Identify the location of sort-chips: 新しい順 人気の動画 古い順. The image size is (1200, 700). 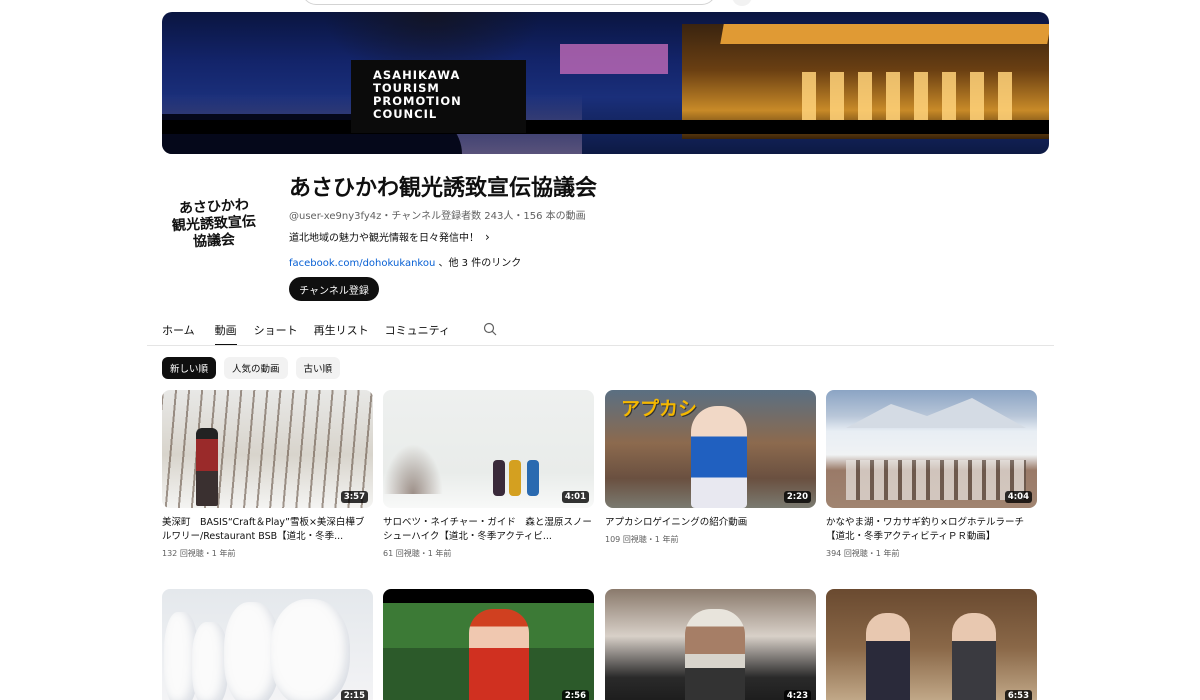
(251, 368).